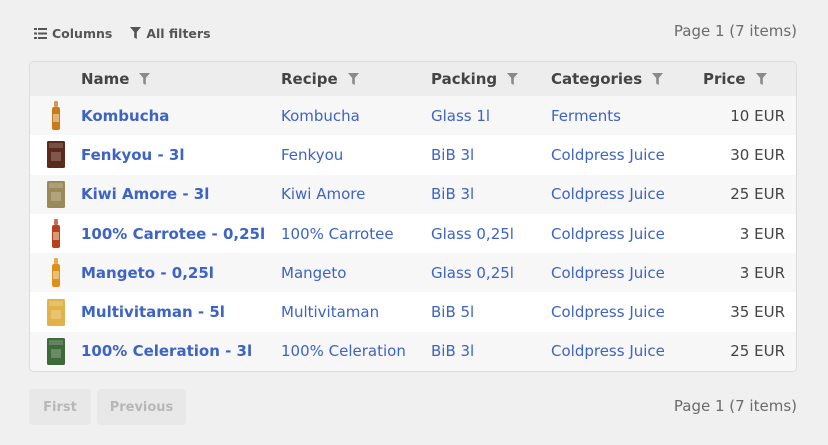  What do you see at coordinates (413, 79) in the screenshot?
I see `table-header: Name Recipe Packing Categories Price` at bounding box center [413, 79].